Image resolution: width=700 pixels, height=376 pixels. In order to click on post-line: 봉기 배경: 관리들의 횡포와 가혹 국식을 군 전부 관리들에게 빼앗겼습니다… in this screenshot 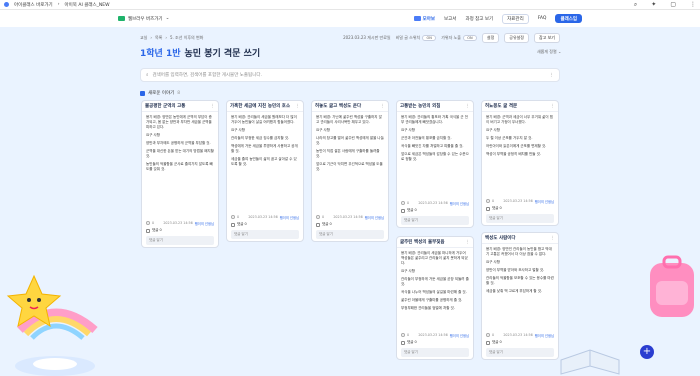, I will do `click(434, 119)`.